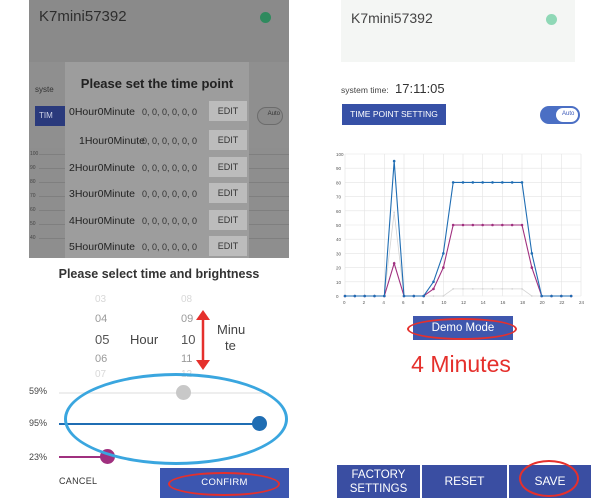 Image resolution: width=604 pixels, height=498 pixels. What do you see at coordinates (383, 302) in the screenshot?
I see `x-tick-label: 4` at bounding box center [383, 302].